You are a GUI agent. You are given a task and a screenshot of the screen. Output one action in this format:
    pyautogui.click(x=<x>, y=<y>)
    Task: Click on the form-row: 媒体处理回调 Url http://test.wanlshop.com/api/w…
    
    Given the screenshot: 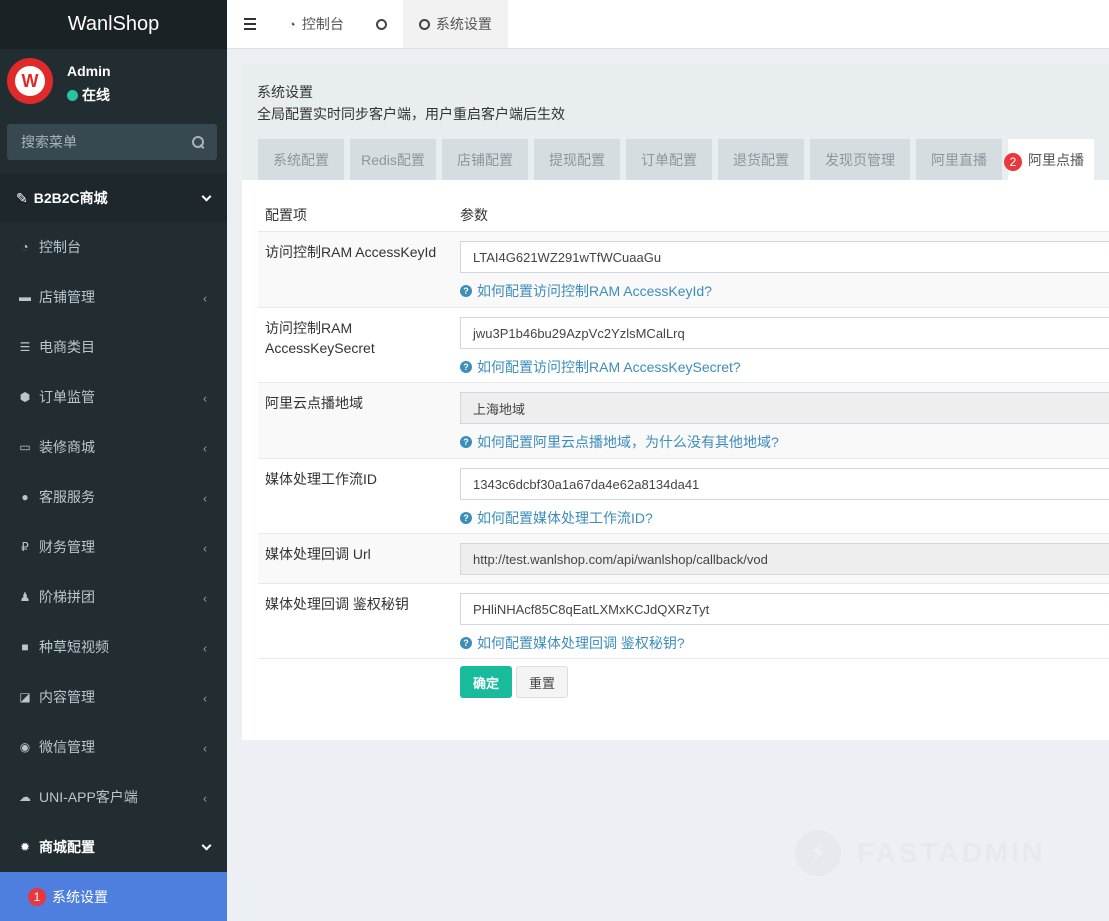 What is the action you would take?
    pyautogui.click(x=683, y=558)
    